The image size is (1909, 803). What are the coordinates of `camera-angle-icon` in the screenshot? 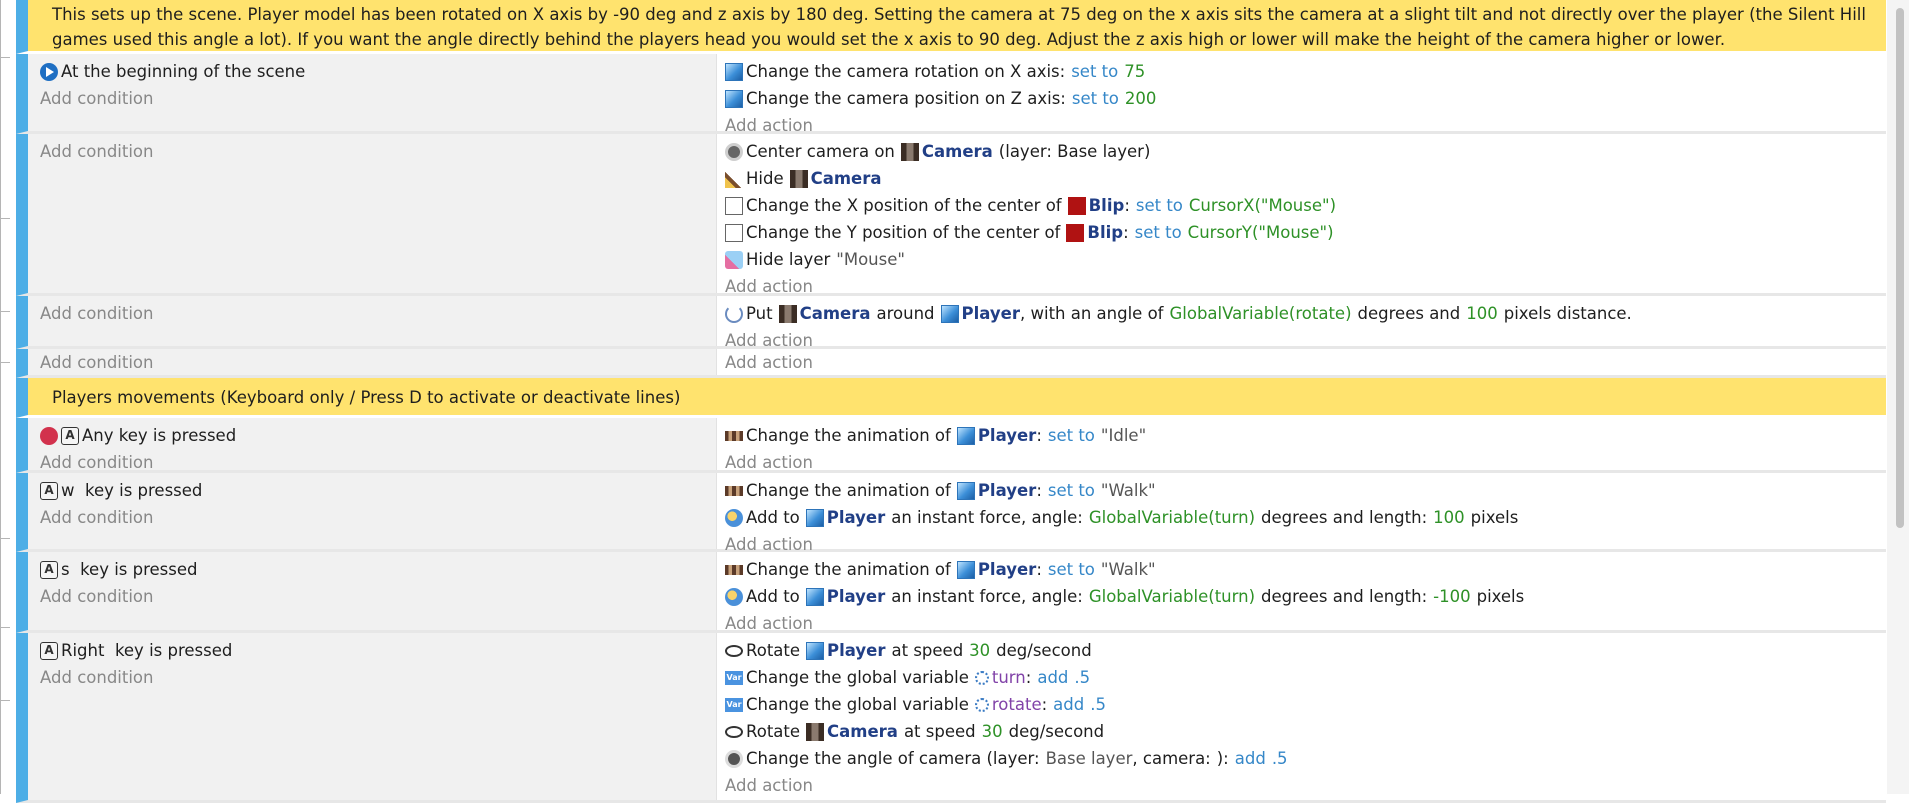 It's located at (734, 758).